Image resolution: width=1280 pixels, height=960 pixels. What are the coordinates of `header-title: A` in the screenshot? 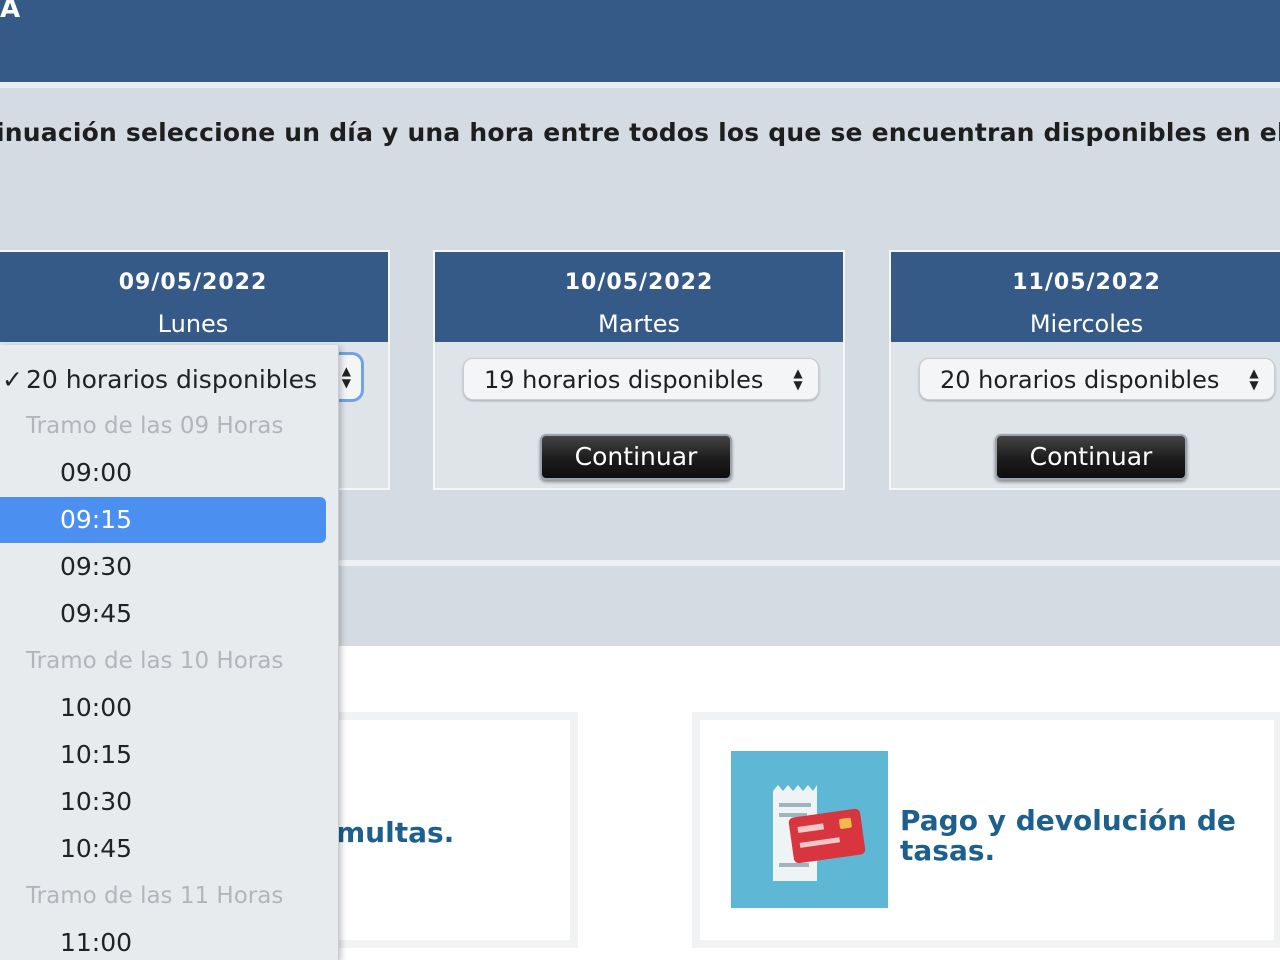 It's located at (10, 12).